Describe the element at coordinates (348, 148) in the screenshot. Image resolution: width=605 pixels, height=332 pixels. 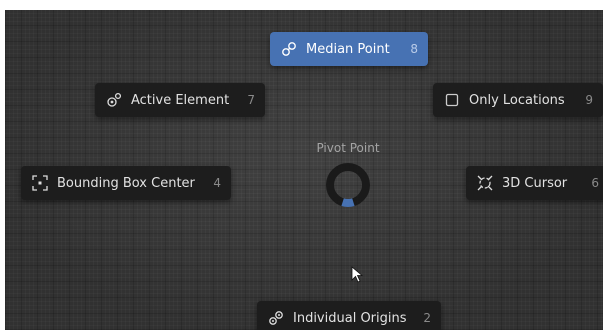
I see `pie-menu-title: Pivot Point` at that location.